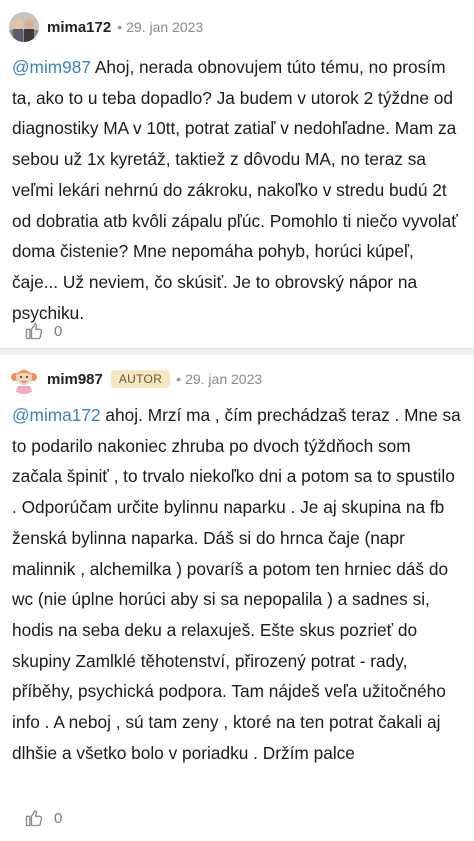 The width and height of the screenshot is (474, 841). I want to click on comment-header: mim987 AUTOR • 29. jan 2023, so click(135, 379).